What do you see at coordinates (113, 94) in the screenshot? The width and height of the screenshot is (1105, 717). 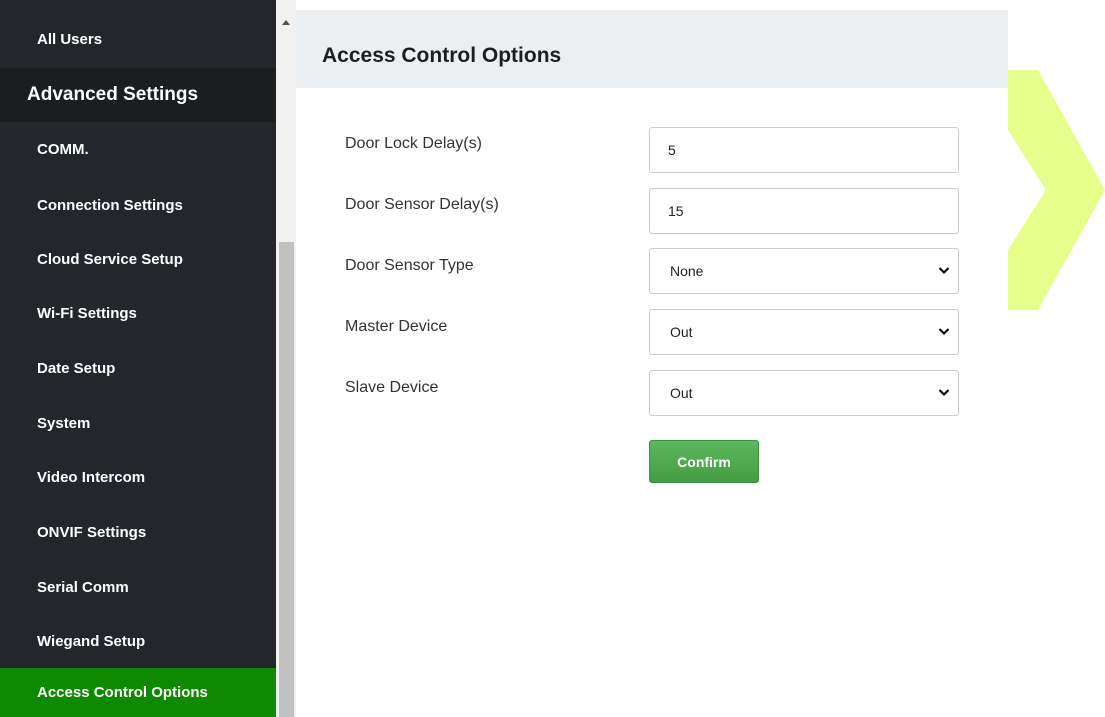 I see `sidebar-section-label: Advanced Settings` at bounding box center [113, 94].